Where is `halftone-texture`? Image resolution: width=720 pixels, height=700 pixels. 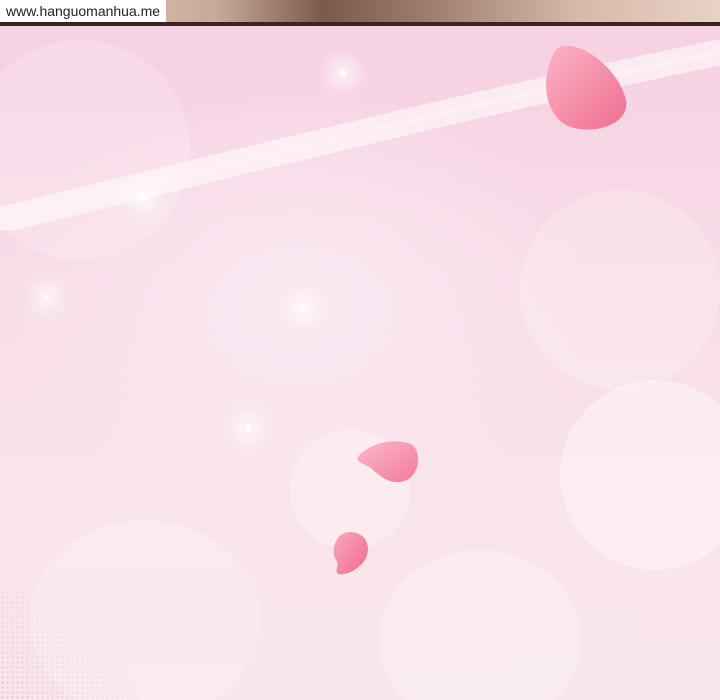
halftone-texture is located at coordinates (70, 645).